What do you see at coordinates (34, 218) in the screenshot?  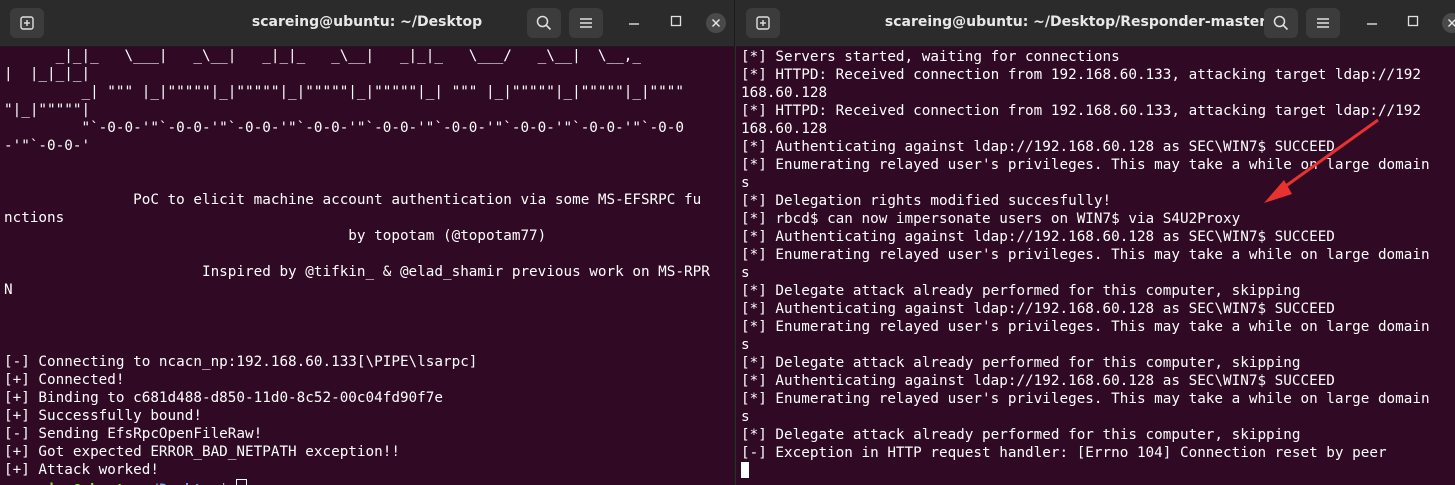 I see `terminal-line: nctions` at bounding box center [34, 218].